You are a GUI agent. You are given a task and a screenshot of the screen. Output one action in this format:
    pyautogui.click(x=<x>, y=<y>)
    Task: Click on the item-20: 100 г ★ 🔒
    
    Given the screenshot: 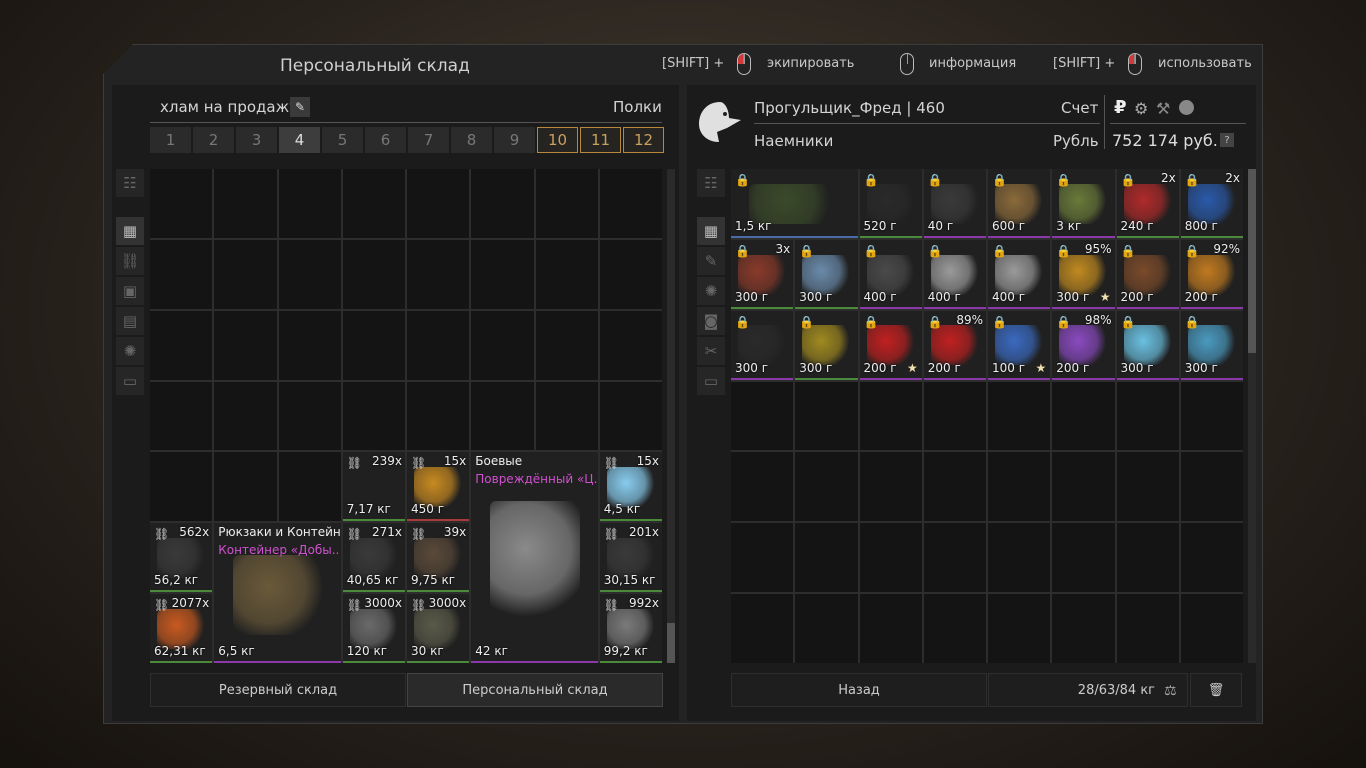 What is the action you would take?
    pyautogui.click(x=1019, y=345)
    